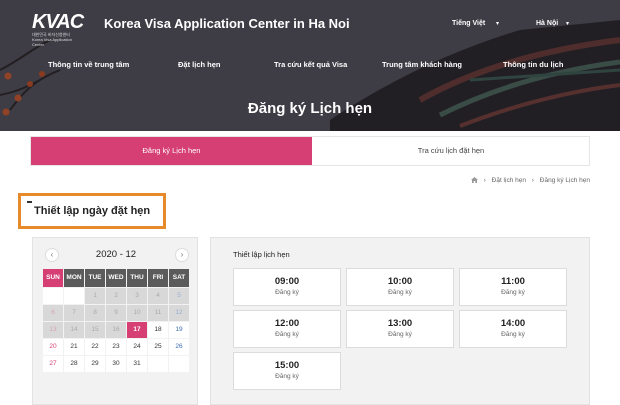 The image size is (620, 405). I want to click on tab-lookup-appointment: Tra cứu lịch đặt hẹn, so click(451, 151).